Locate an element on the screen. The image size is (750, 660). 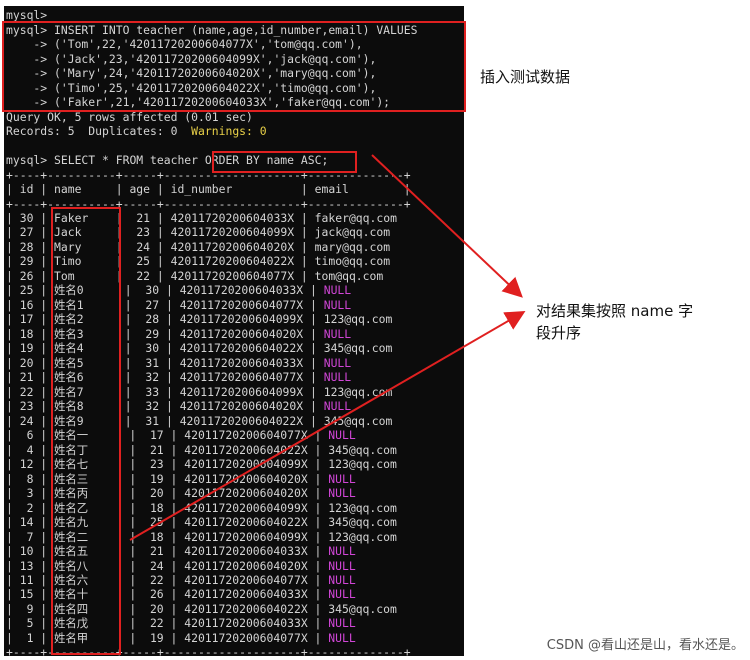
sort-annotation-line1: 对结果集按照 name 字 is located at coordinates (615, 311).